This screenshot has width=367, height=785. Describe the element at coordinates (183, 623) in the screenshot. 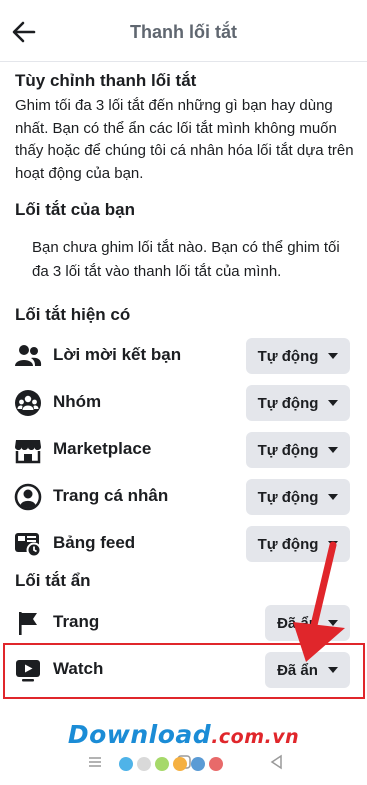

I see `shortcut-row-pages: Trang Đã ẩn` at that location.